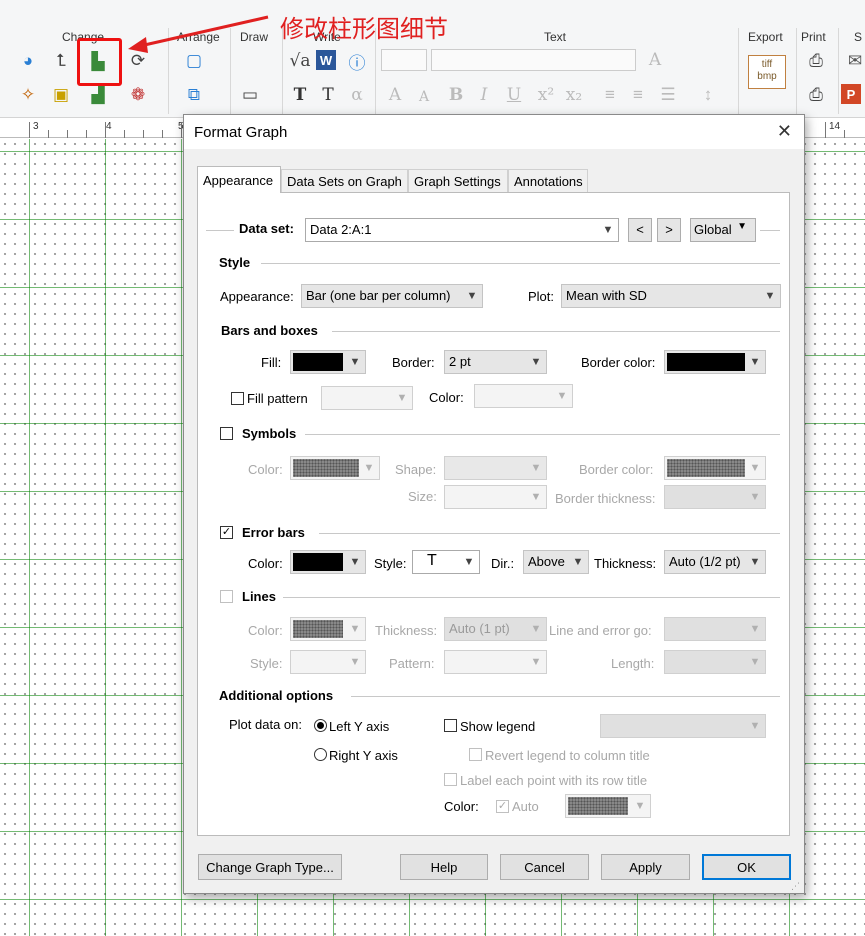  Describe the element at coordinates (458, 180) in the screenshot. I see `tab-graph-settings: Graph Settings` at that location.